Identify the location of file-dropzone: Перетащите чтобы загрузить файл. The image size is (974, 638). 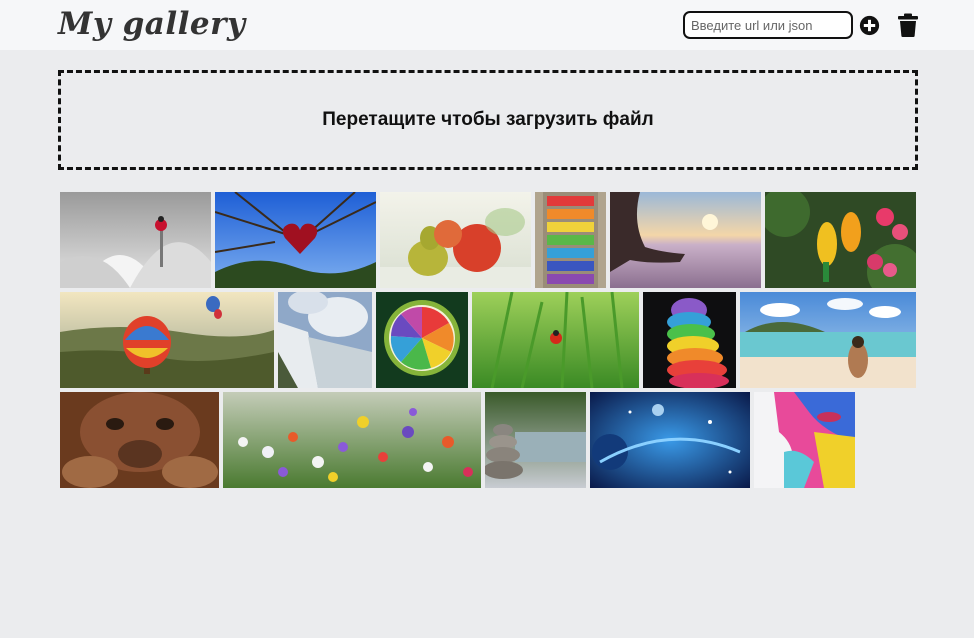
(488, 120).